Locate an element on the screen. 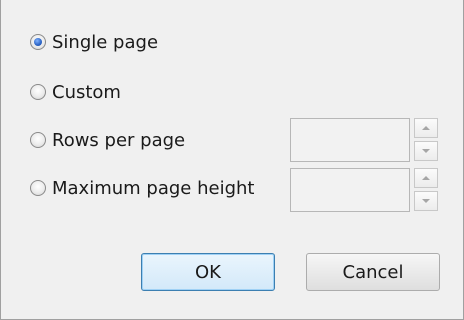 Image resolution: width=464 pixels, height=320 pixels. ok-button: OK is located at coordinates (208, 272).